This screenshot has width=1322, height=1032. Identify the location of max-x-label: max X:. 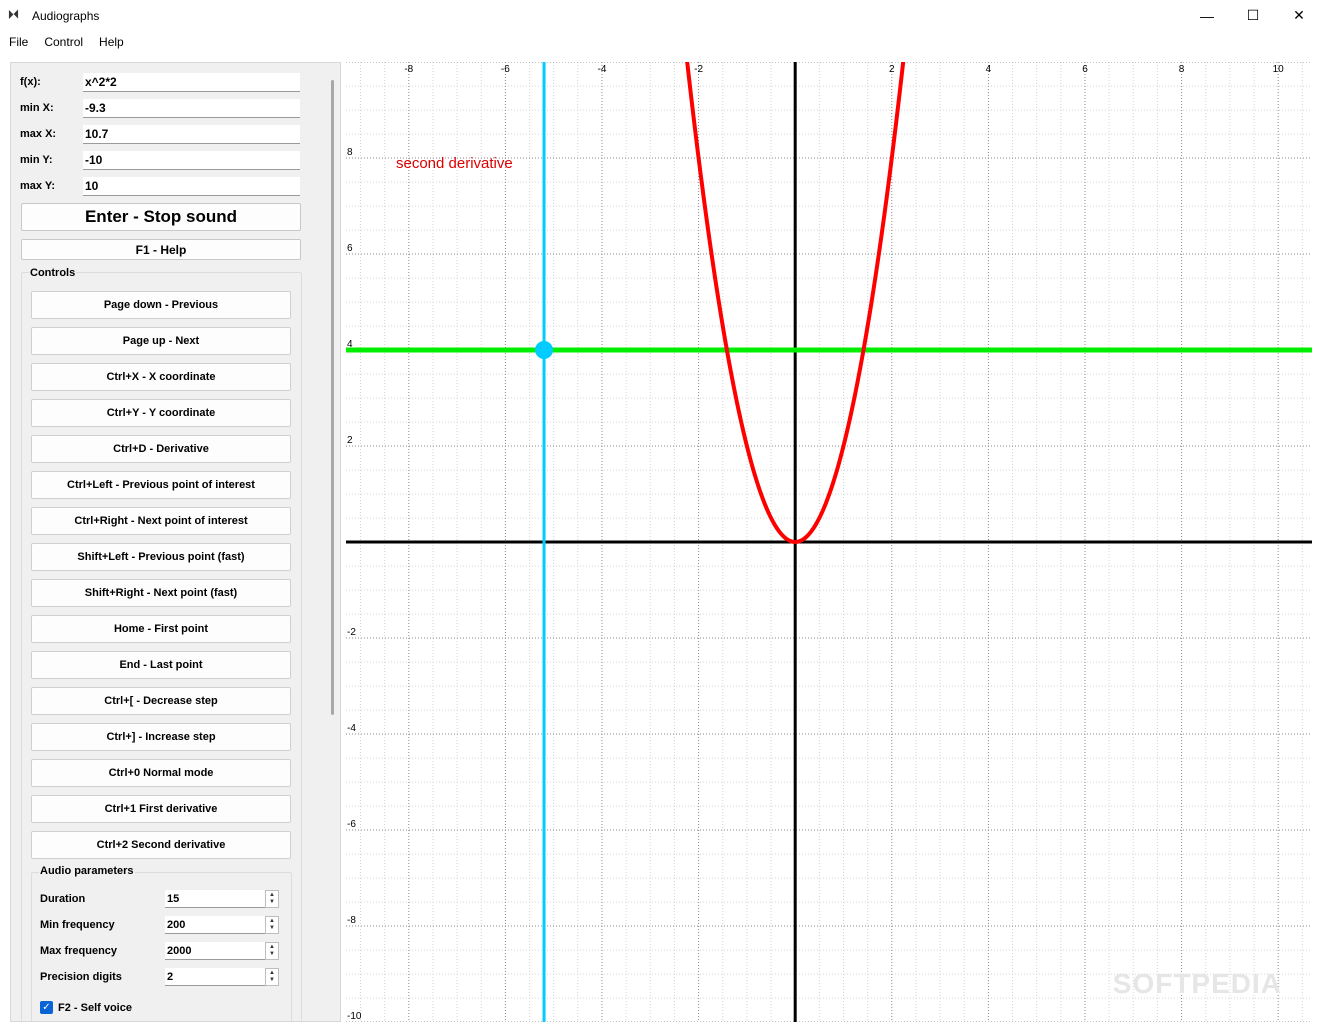
(38, 134).